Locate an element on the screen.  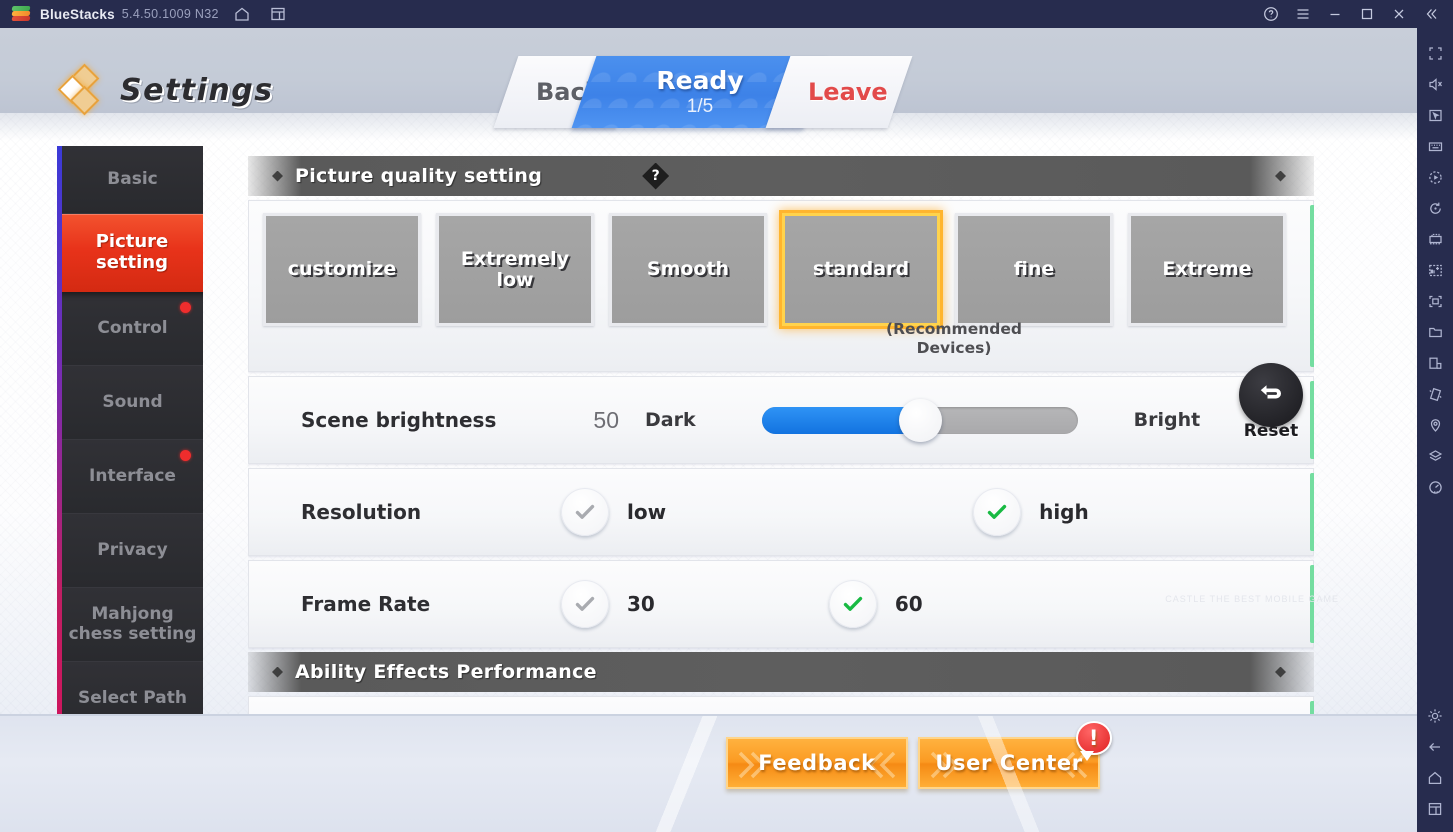
brightness-slider-knob is located at coordinates (920, 420).